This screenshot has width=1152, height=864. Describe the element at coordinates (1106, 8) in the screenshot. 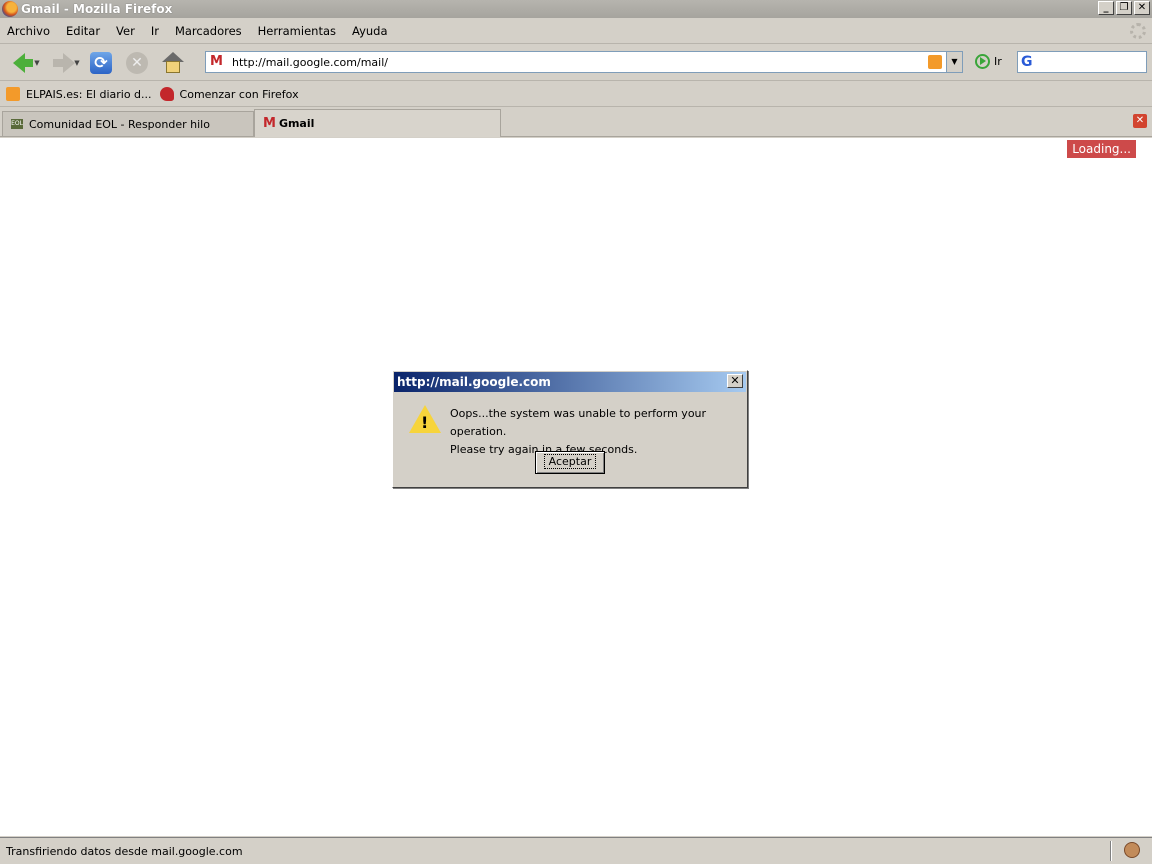

I see `minimize-button: _` at that location.